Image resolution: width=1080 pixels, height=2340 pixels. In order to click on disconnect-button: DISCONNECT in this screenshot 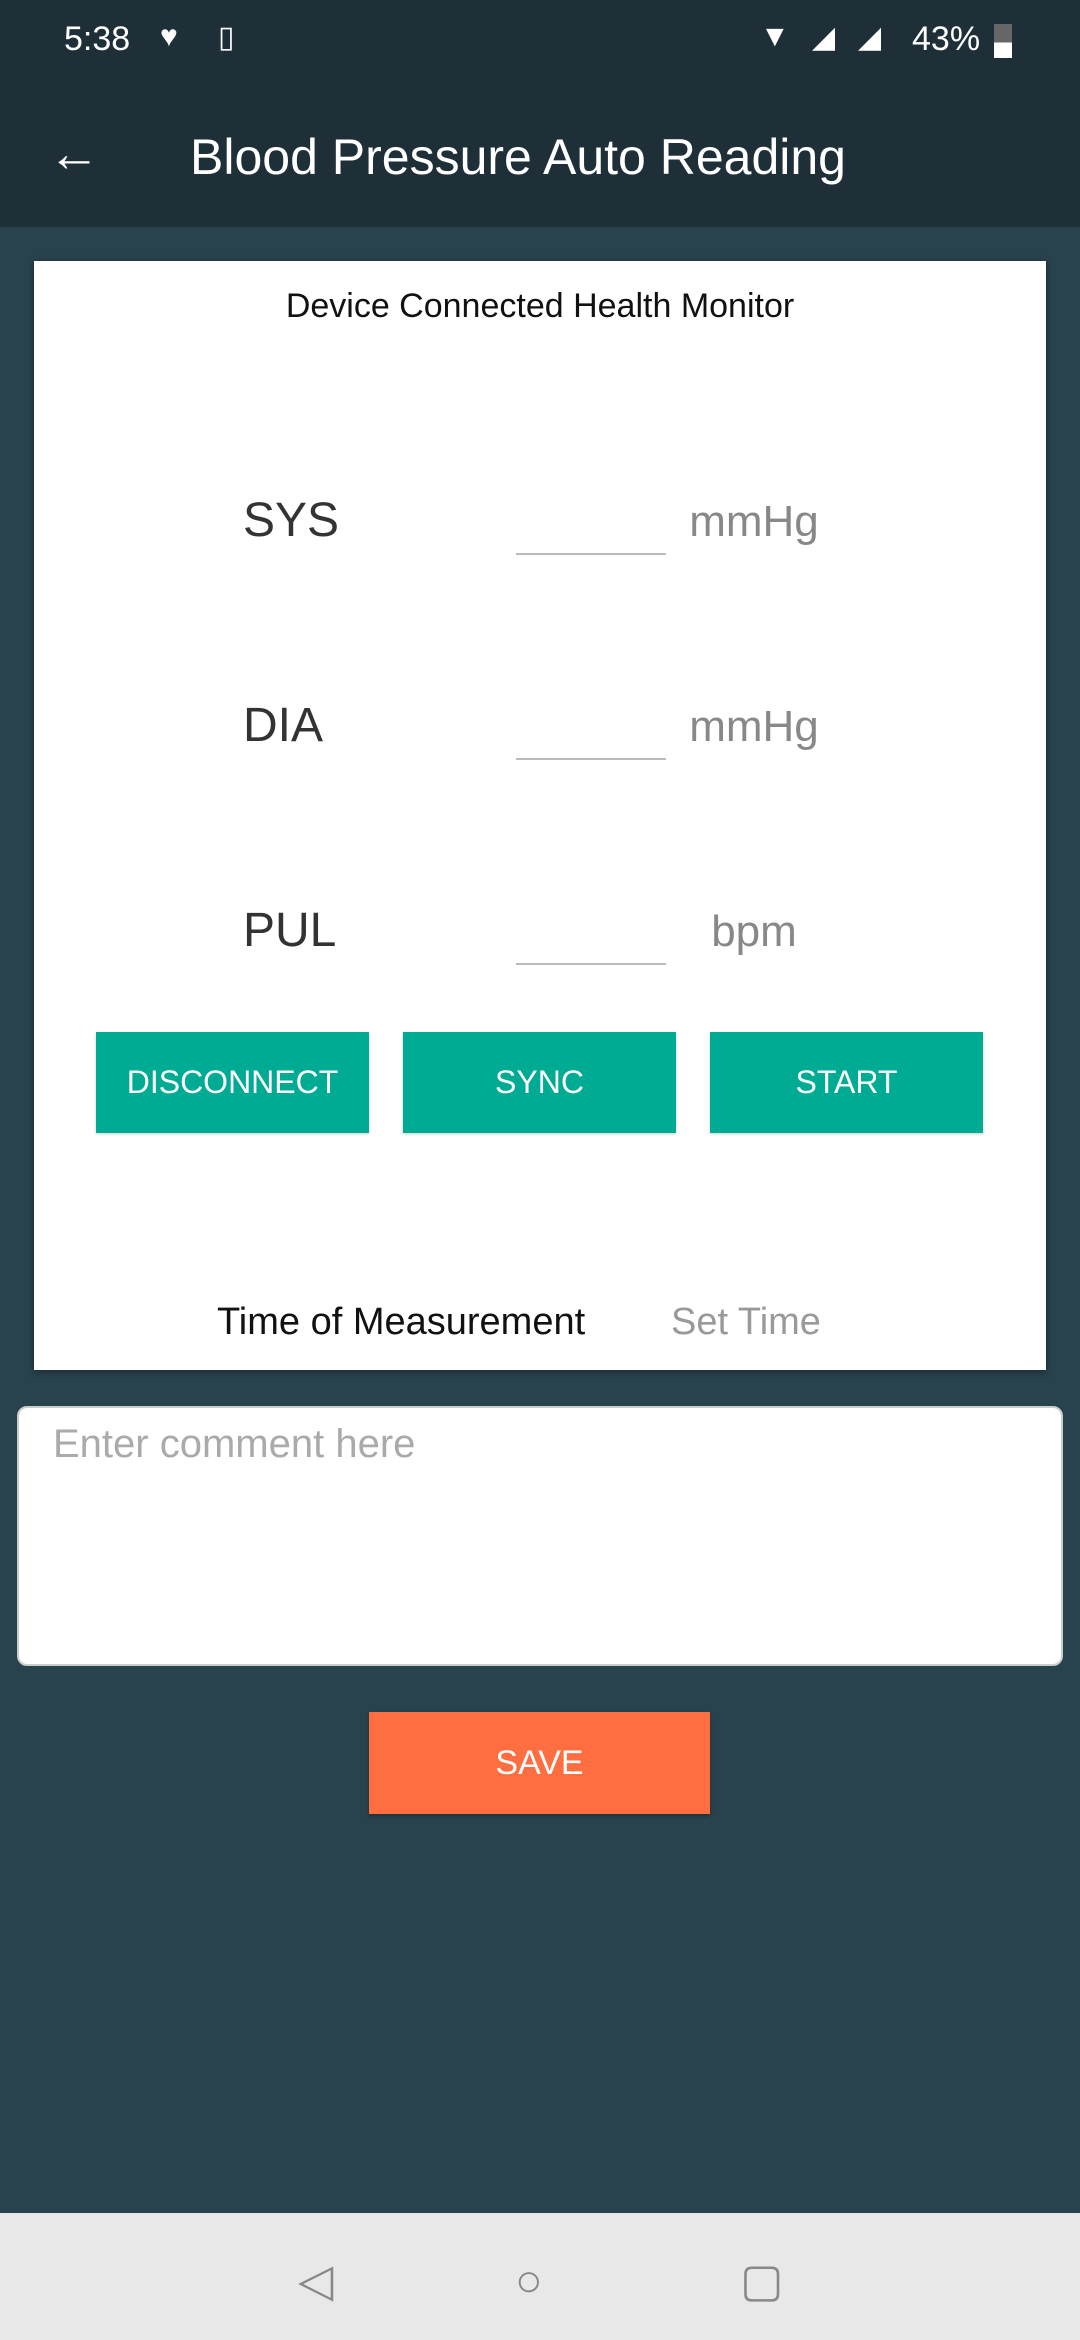, I will do `click(232, 1082)`.